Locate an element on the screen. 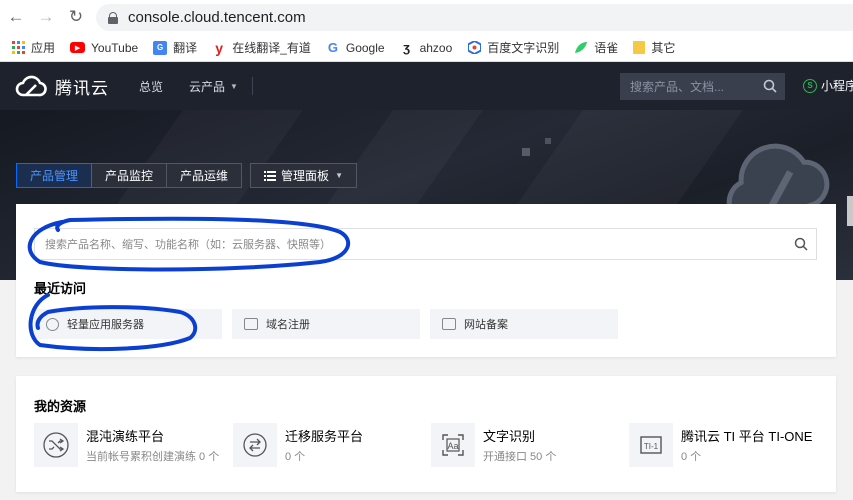 Image resolution: width=853 pixels, height=500 pixels. nav-cloud-products: 云产品 ▼ is located at coordinates (213, 86).